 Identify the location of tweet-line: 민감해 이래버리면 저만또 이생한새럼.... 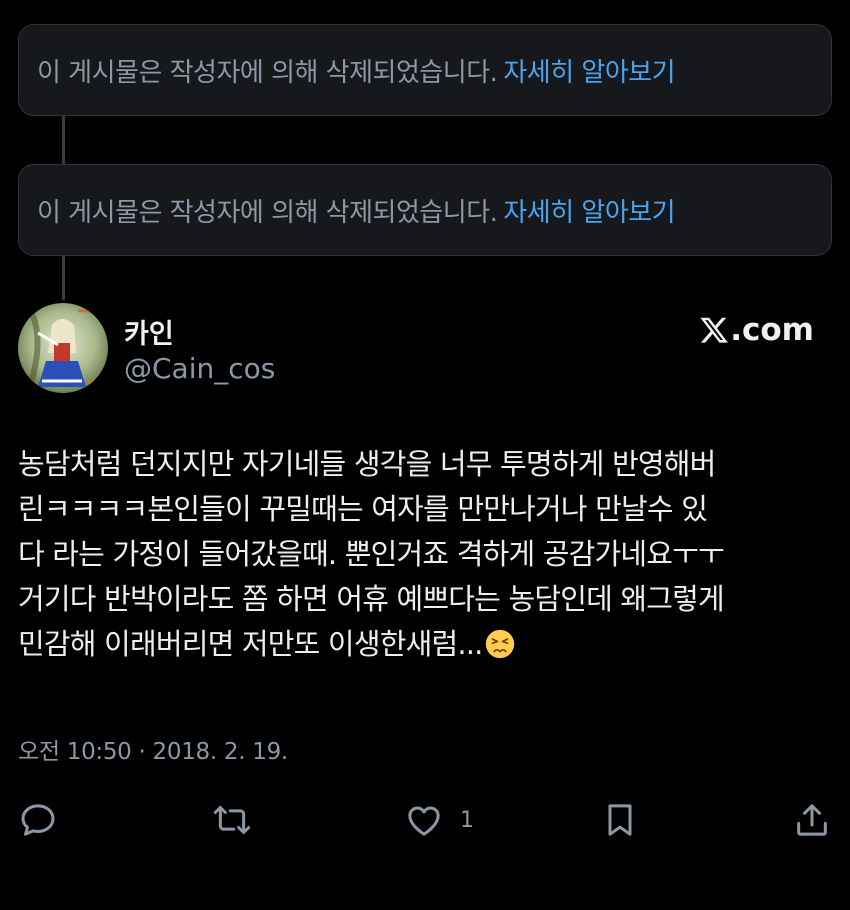
(250, 644).